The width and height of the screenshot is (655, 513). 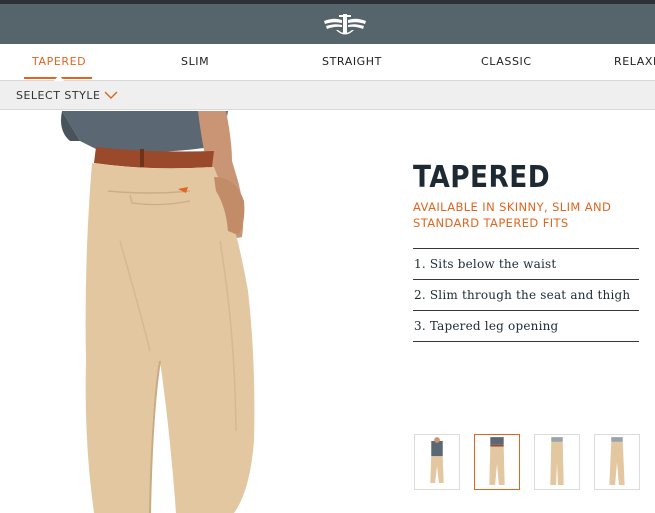 I want to click on tab-label: CLASSIC, so click(x=506, y=61).